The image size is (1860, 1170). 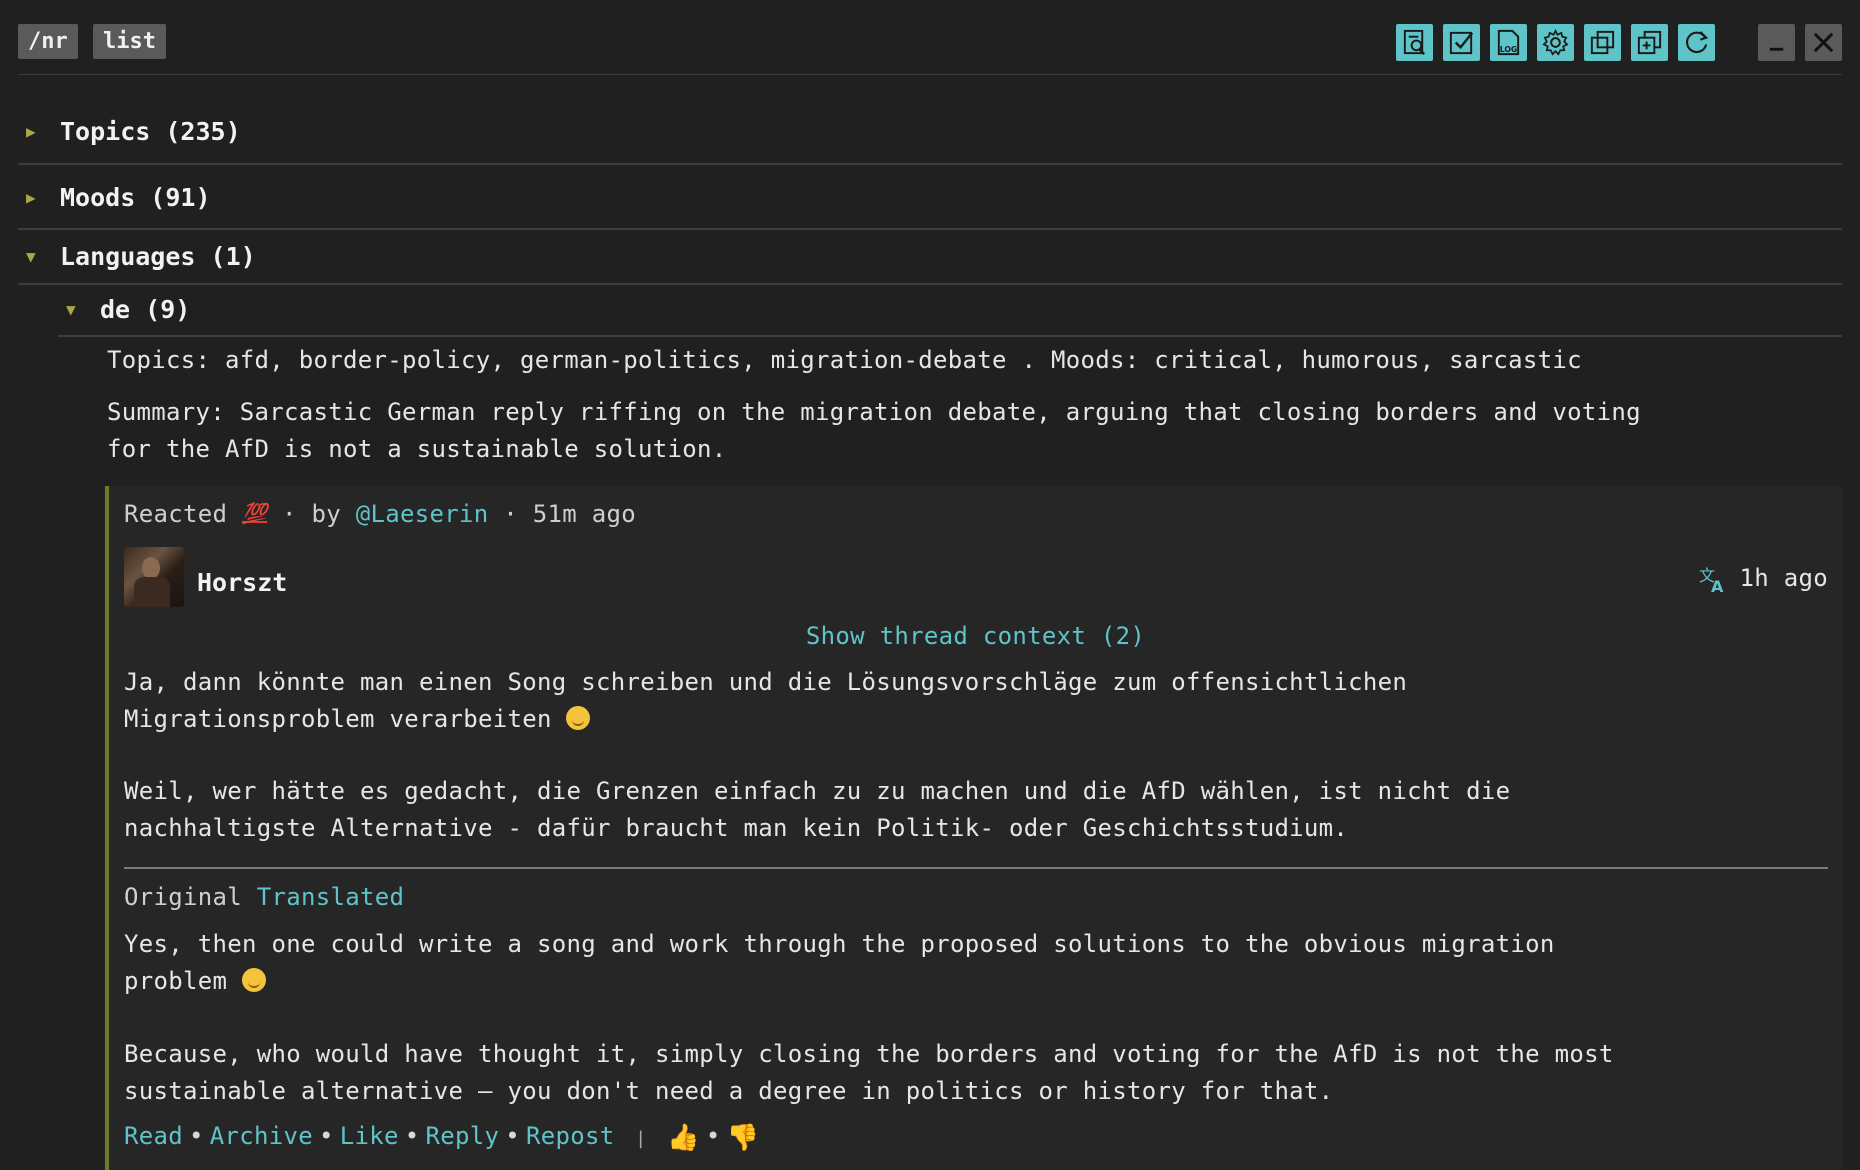 What do you see at coordinates (48, 41) in the screenshot?
I see `command-chip-nr: /nr` at bounding box center [48, 41].